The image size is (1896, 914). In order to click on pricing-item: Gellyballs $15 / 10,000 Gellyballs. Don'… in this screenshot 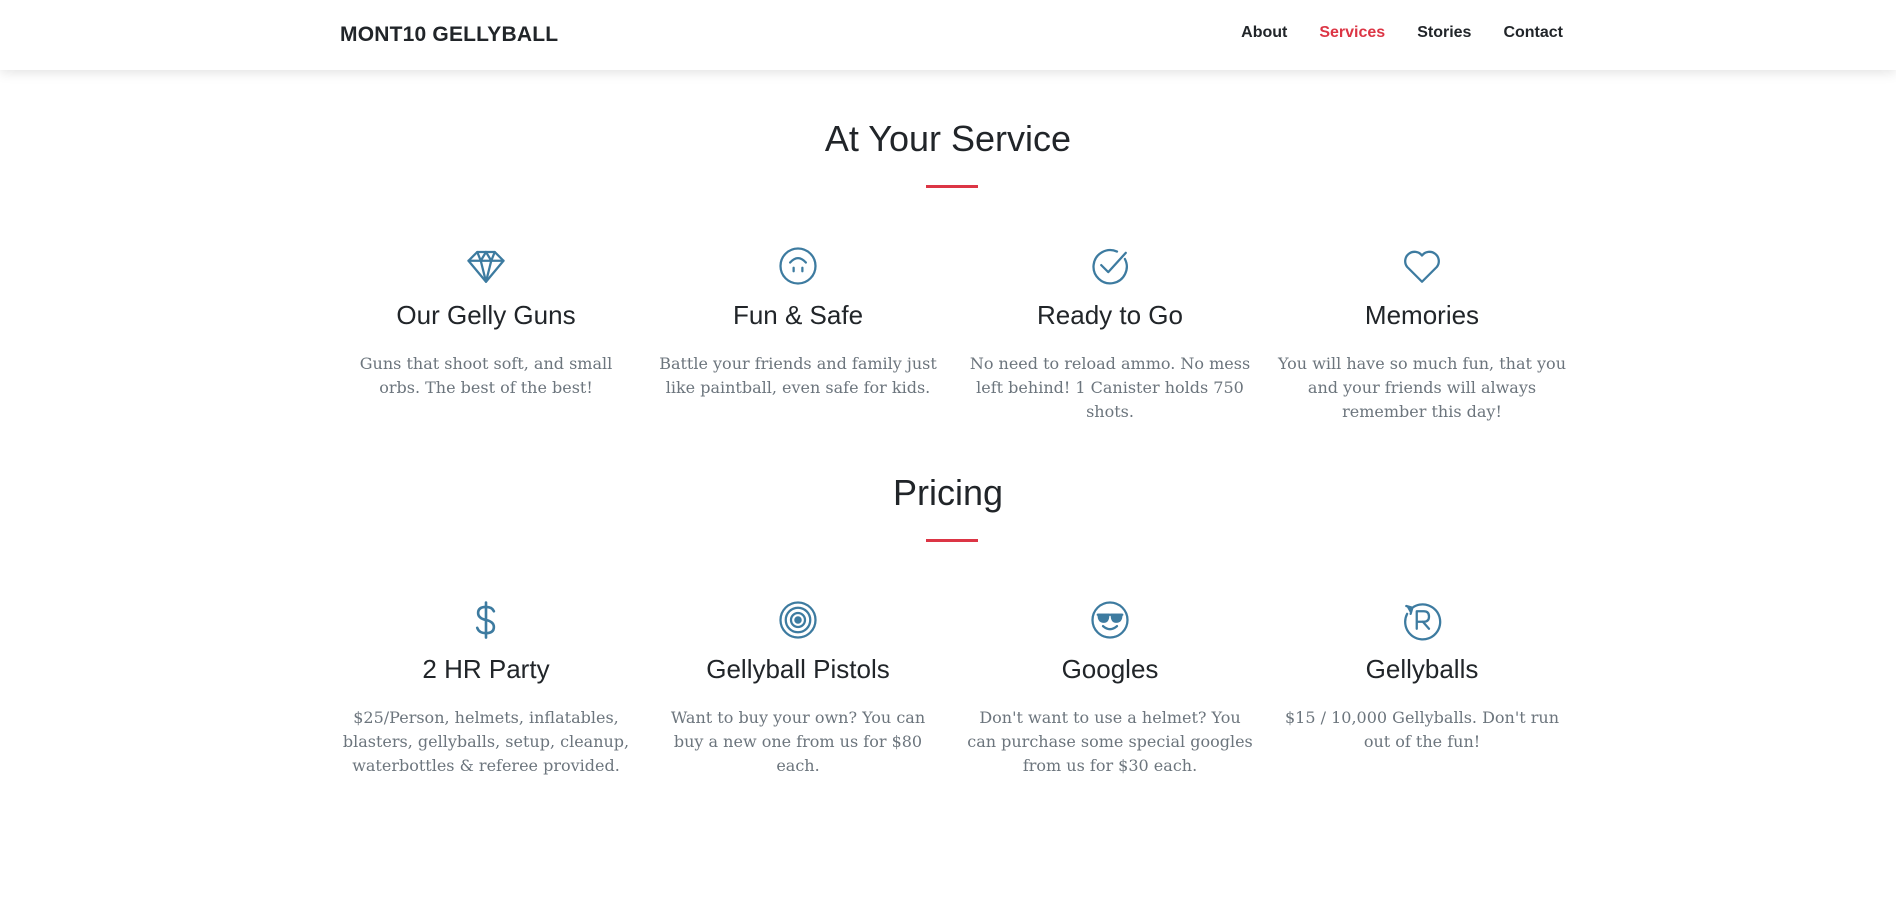, I will do `click(1422, 688)`.